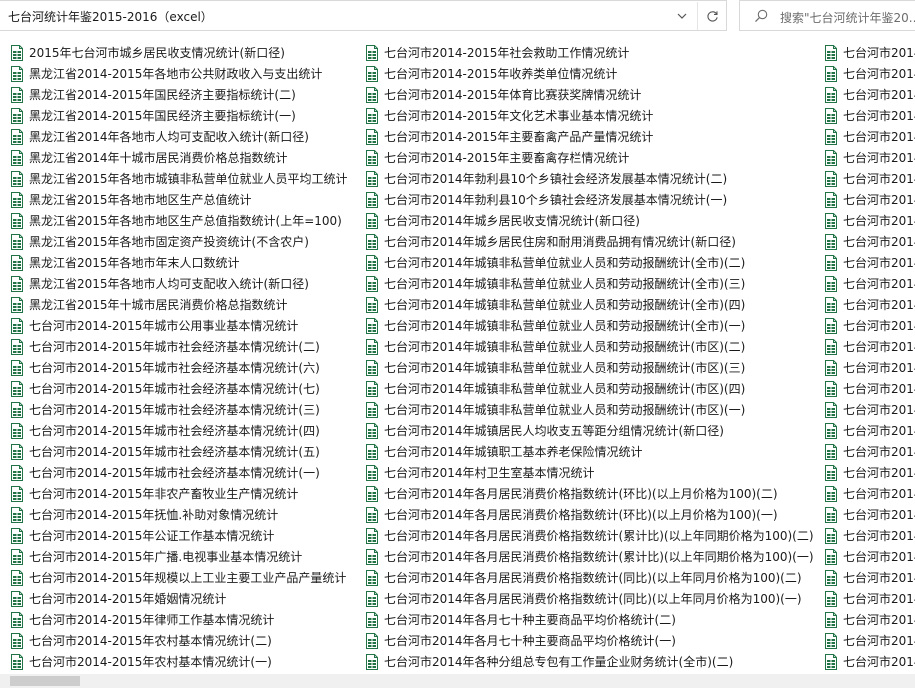 Image resolution: width=915 pixels, height=688 pixels. Describe the element at coordinates (118, 598) in the screenshot. I see `file-item: 七台河市2014-2015年婚姻情况统计` at that location.